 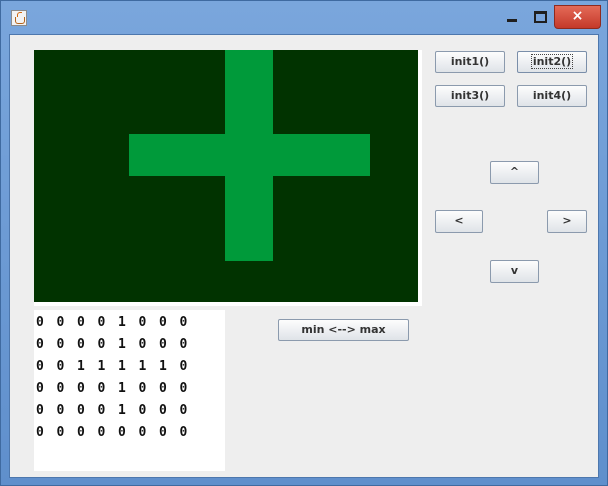 I want to click on maximize-button, so click(x=540, y=18).